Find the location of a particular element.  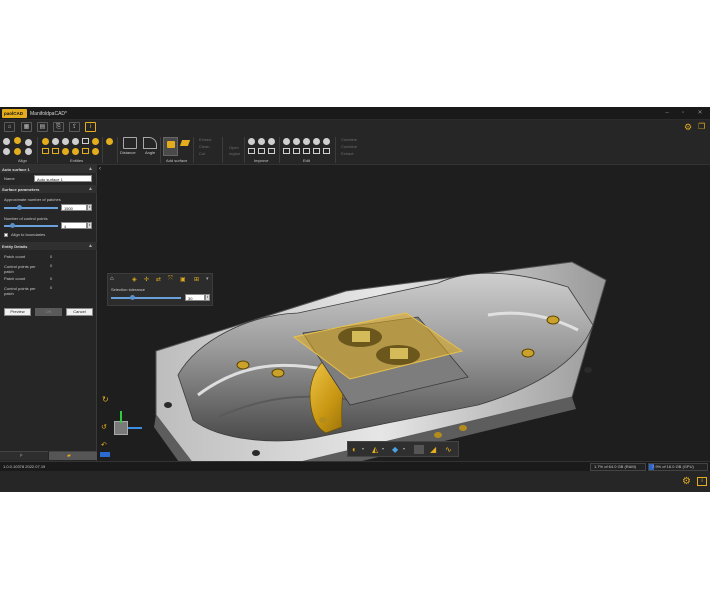

align-plane-icon is located at coordinates (17, 151).